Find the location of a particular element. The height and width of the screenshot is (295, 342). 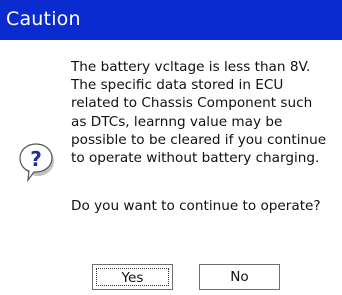

message-line: as DTCs, learnng value may be is located at coordinates (177, 121).